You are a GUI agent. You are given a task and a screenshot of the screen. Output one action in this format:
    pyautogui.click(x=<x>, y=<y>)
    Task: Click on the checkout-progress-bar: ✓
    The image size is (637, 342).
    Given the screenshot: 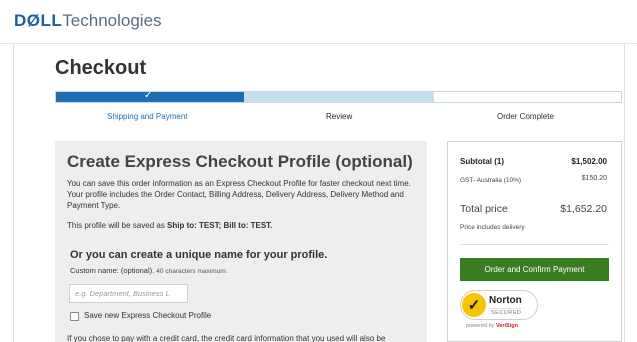 What is the action you would take?
    pyautogui.click(x=338, y=96)
    